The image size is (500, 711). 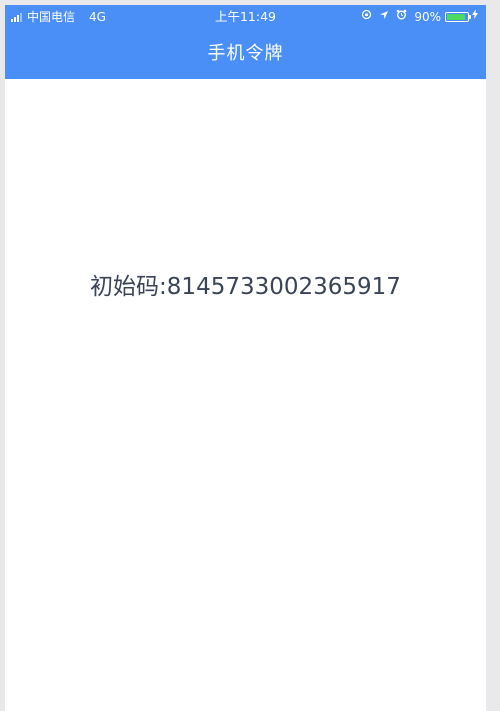 What do you see at coordinates (475, 17) in the screenshot?
I see `charging-bolt-icon` at bounding box center [475, 17].